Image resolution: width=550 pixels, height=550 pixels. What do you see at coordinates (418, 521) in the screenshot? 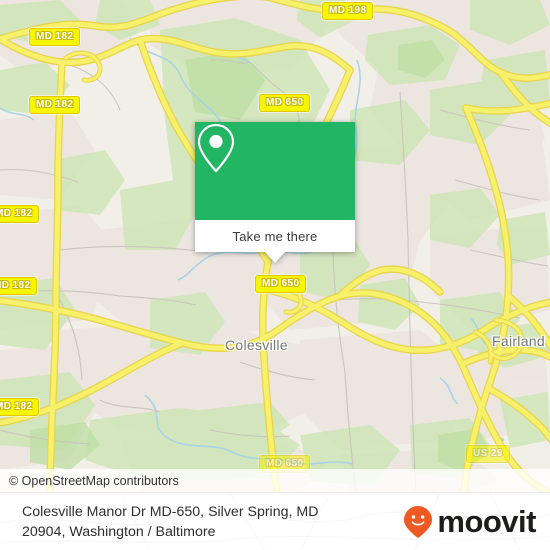
I see `moovit-pin-smiley-icon` at bounding box center [418, 521].